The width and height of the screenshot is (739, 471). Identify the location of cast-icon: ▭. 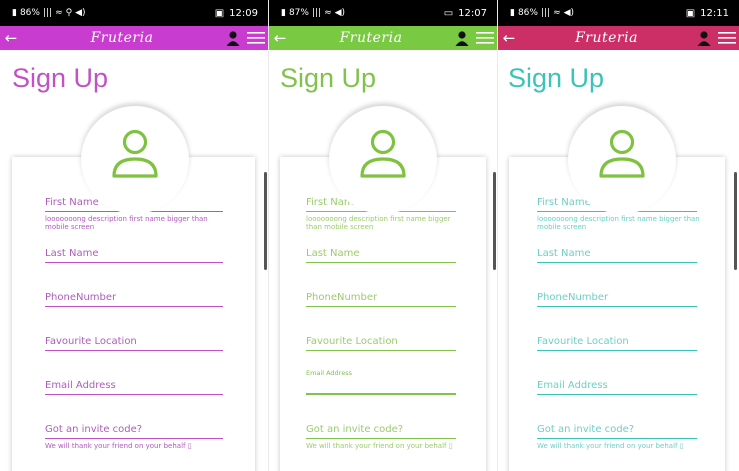
(448, 13).